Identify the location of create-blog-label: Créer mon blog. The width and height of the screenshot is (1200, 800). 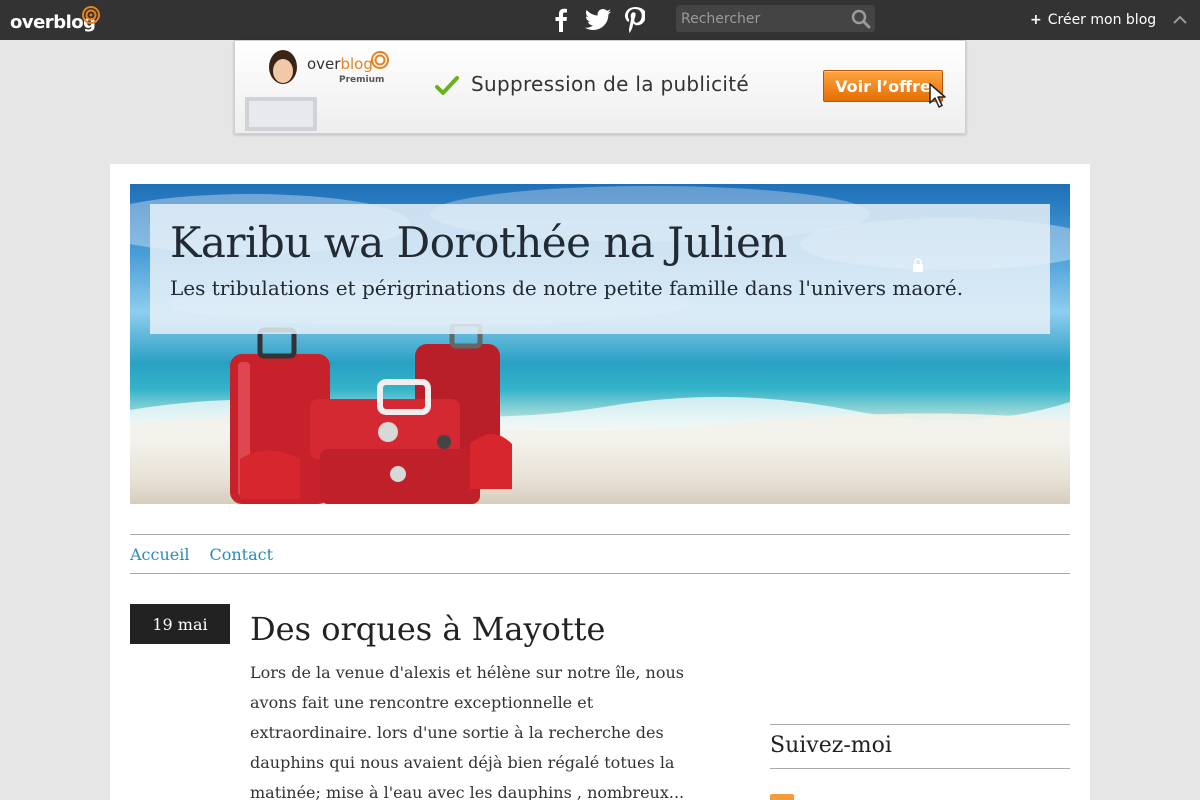
(1102, 20).